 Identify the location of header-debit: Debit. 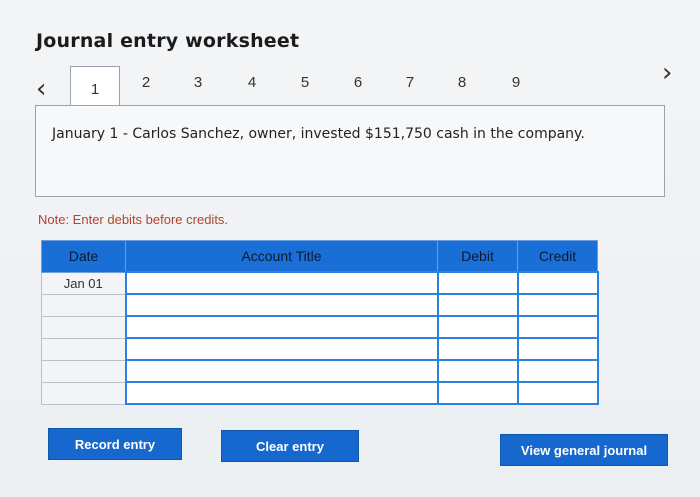
(477, 256).